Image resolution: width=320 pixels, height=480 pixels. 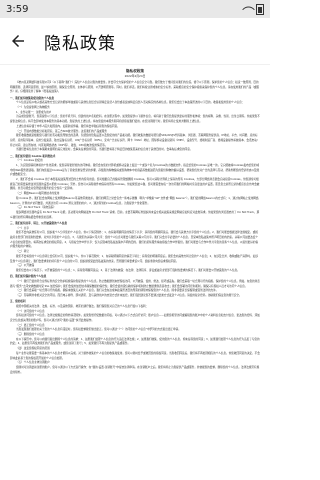 I want to click on document-date: 2022年2月24日, so click(x=135, y=76).